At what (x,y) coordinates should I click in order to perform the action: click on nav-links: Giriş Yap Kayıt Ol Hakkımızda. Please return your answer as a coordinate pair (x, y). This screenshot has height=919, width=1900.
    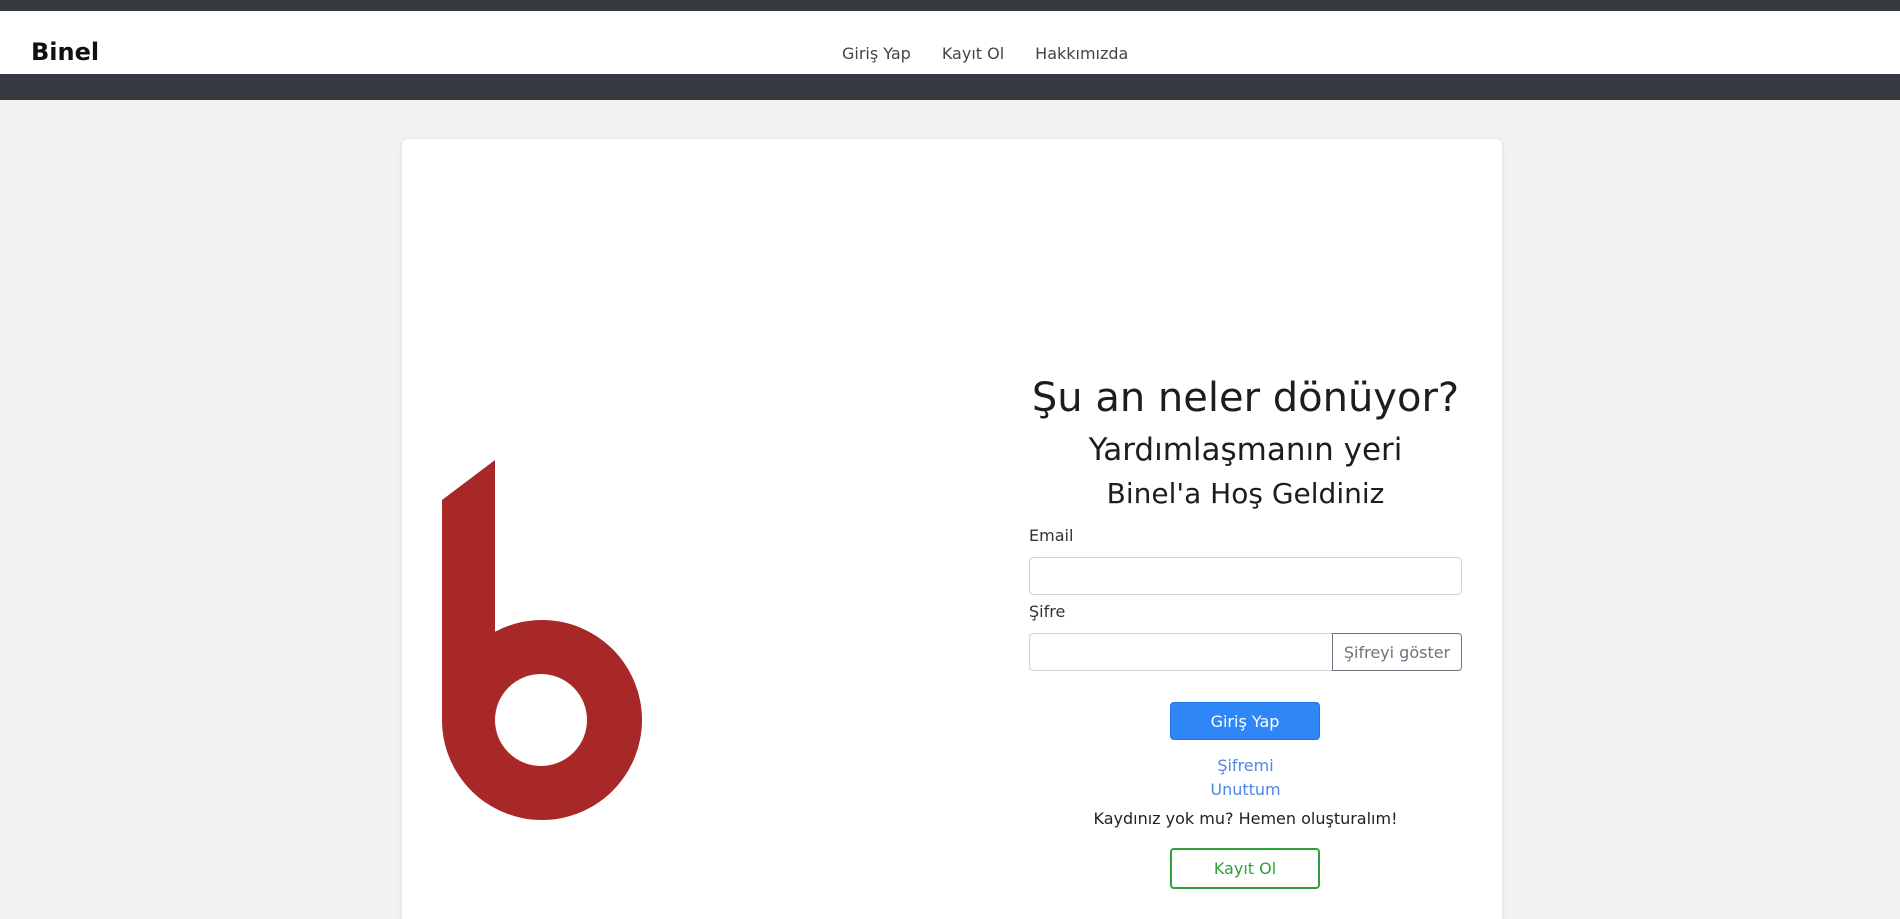
    Looking at the image, I should click on (1000, 53).